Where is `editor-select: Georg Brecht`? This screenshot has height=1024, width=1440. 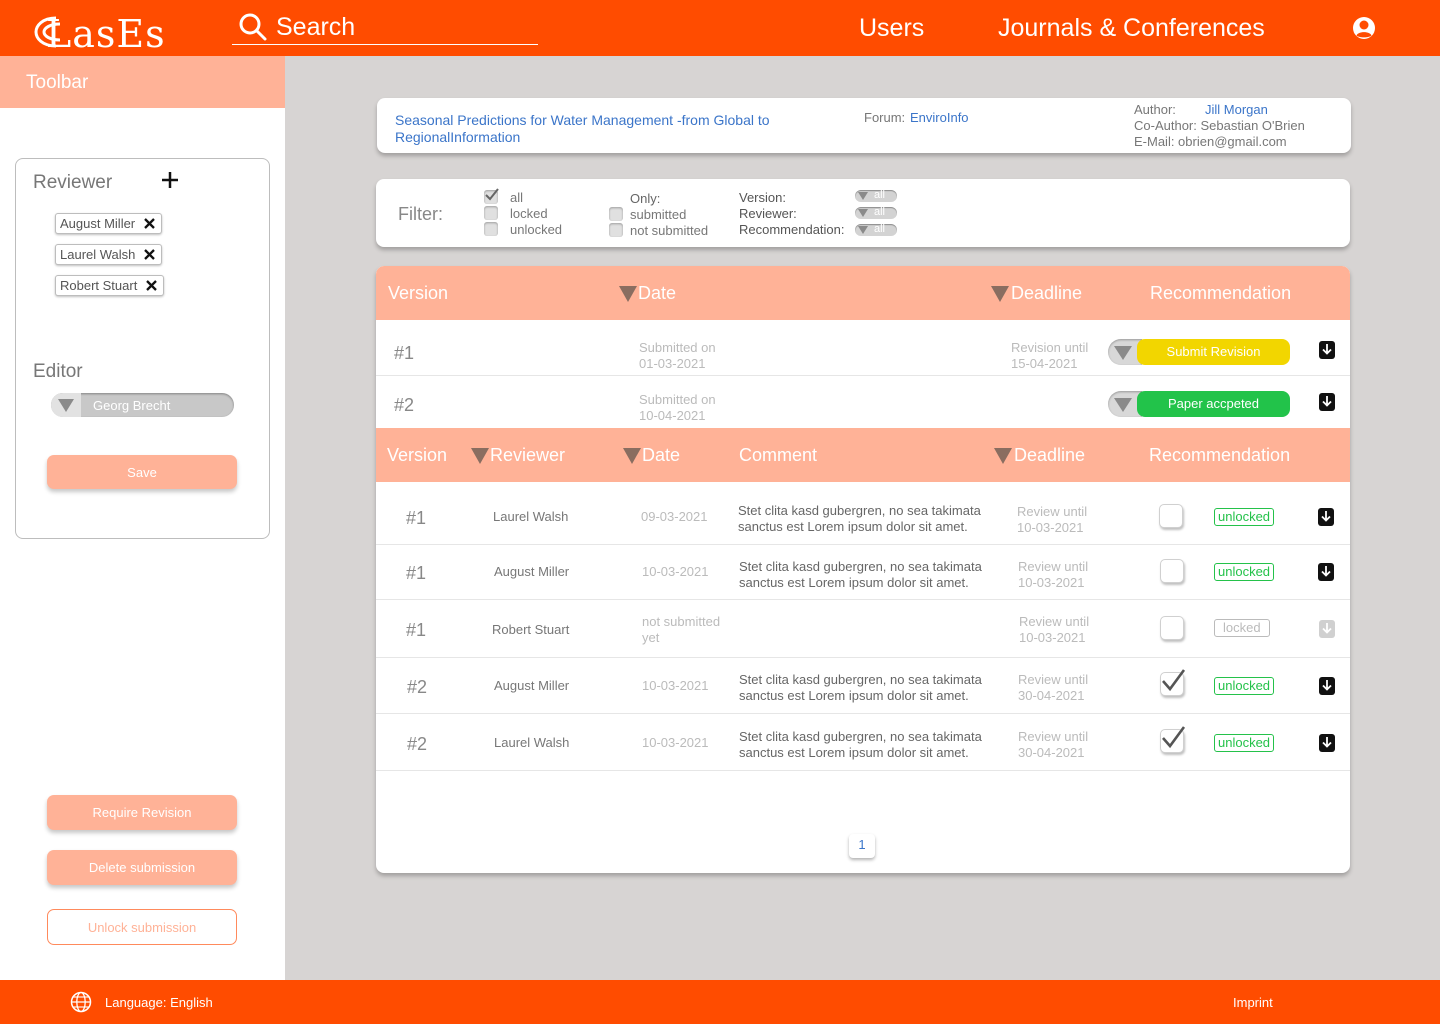 editor-select: Georg Brecht is located at coordinates (142, 405).